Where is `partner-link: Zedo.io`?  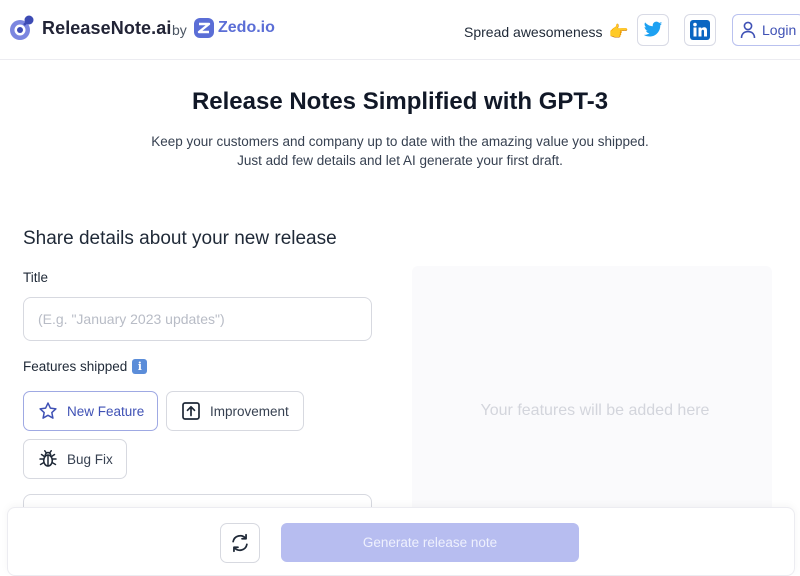 partner-link: Zedo.io is located at coordinates (234, 28).